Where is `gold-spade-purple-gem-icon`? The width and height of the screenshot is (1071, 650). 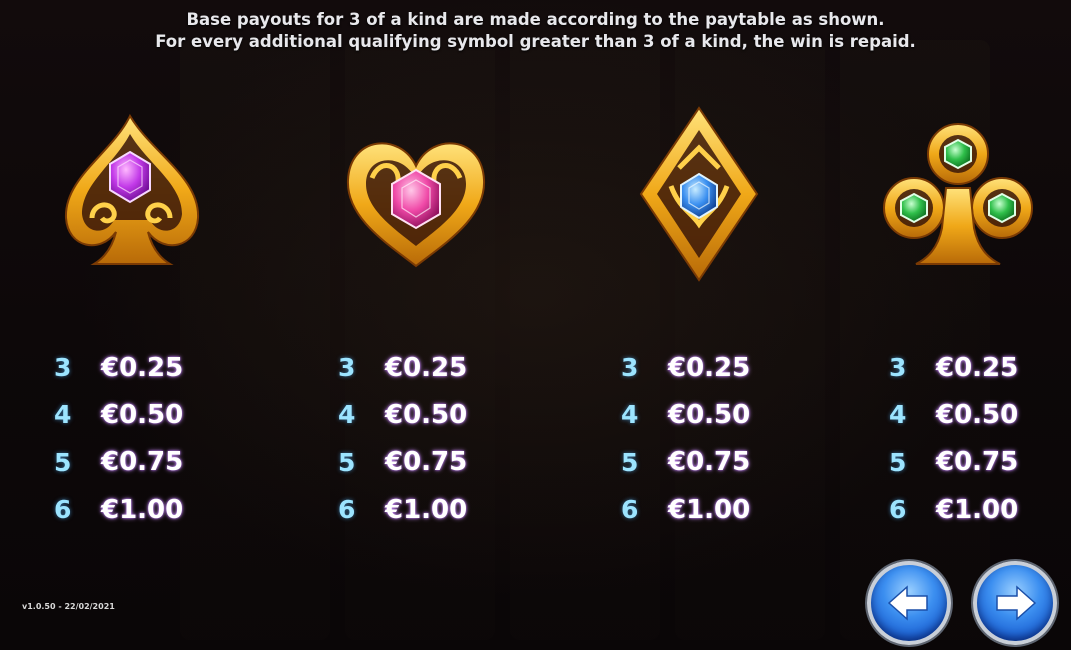
gold-spade-purple-gem-icon is located at coordinates (132, 193).